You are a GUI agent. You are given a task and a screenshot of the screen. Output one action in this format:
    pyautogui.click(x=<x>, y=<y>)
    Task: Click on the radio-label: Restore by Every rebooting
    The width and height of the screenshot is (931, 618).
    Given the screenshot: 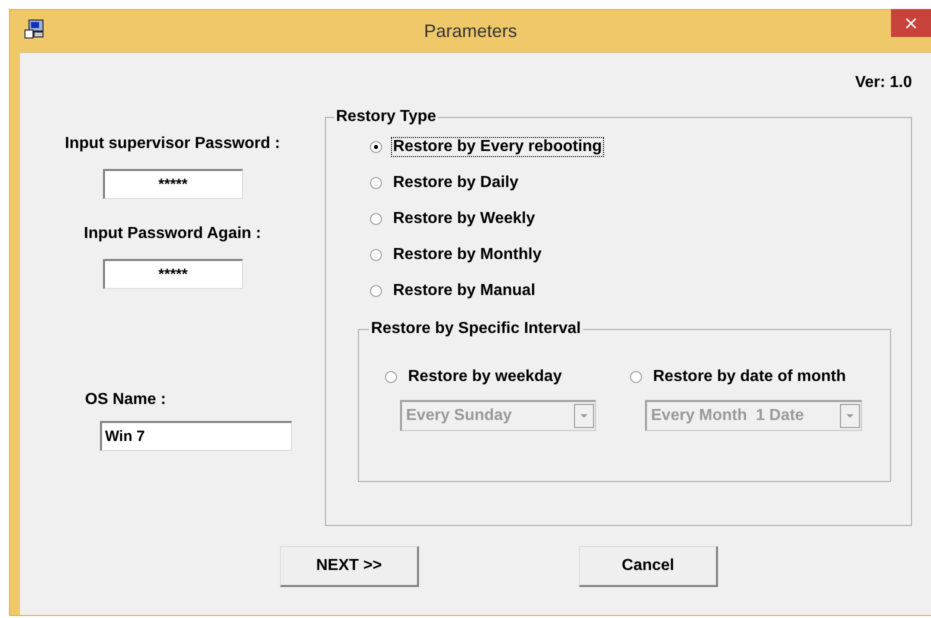 What is the action you would take?
    pyautogui.click(x=497, y=147)
    